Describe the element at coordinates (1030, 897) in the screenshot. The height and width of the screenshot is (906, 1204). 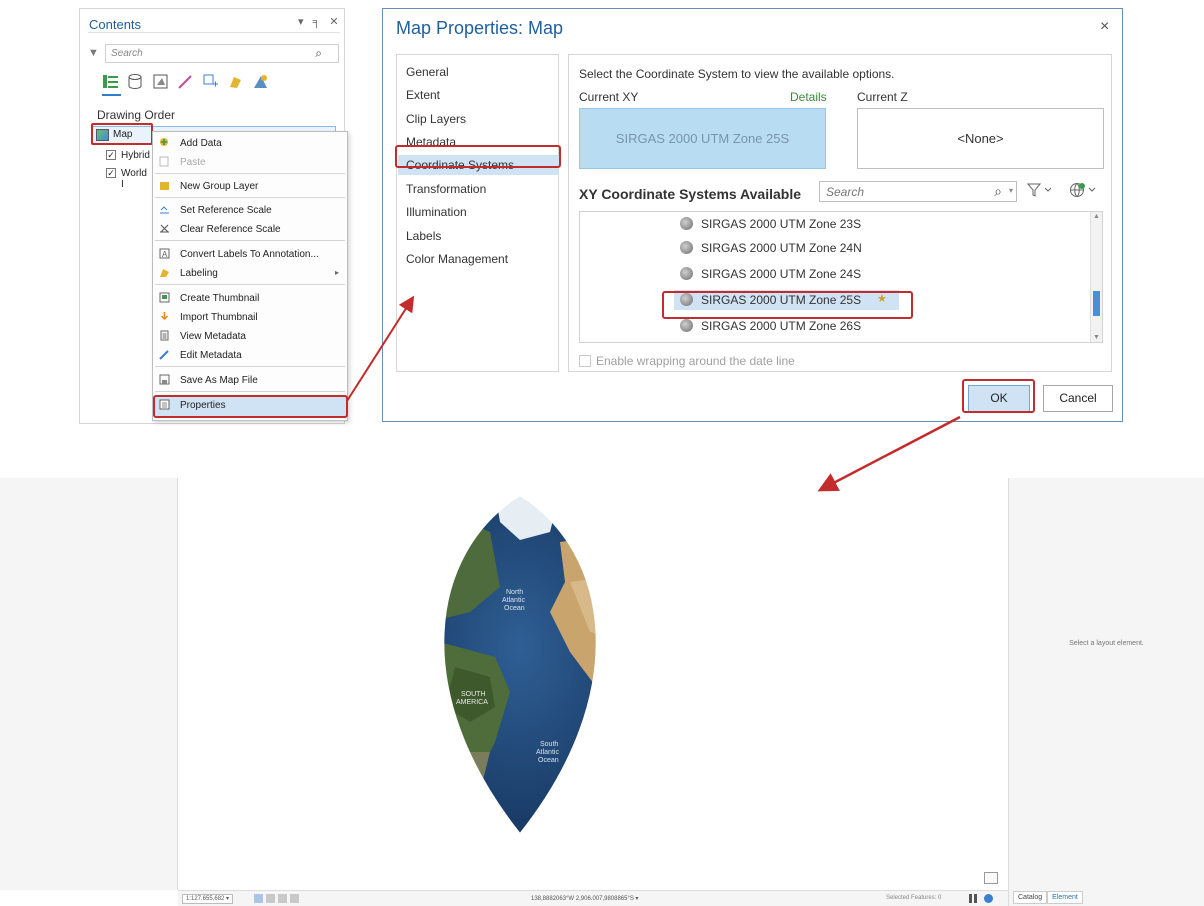
I see `tab-catalog: Catalog` at that location.